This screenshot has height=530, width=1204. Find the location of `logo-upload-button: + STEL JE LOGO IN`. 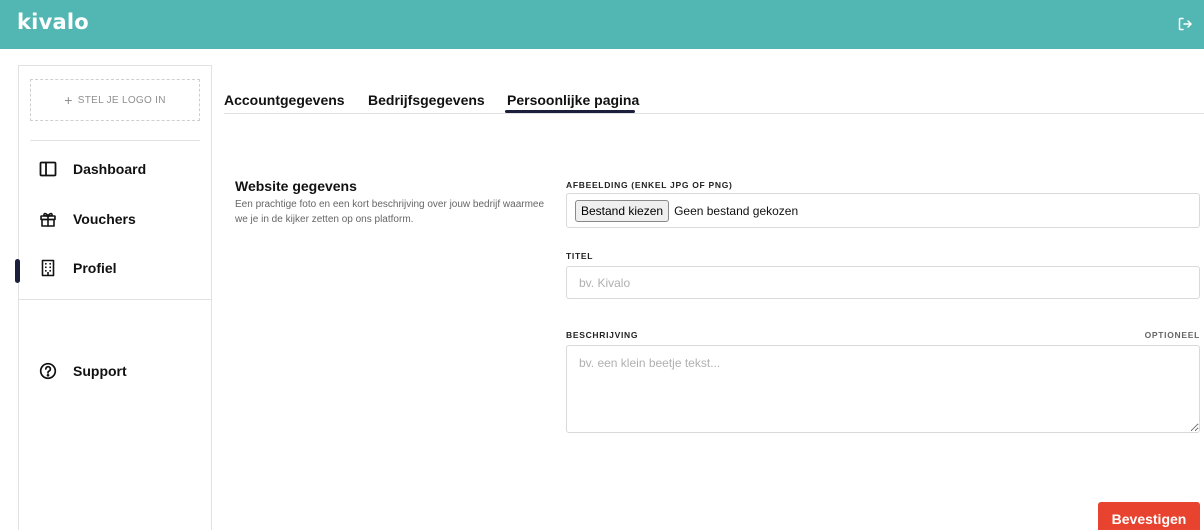

logo-upload-button: + STEL JE LOGO IN is located at coordinates (115, 100).